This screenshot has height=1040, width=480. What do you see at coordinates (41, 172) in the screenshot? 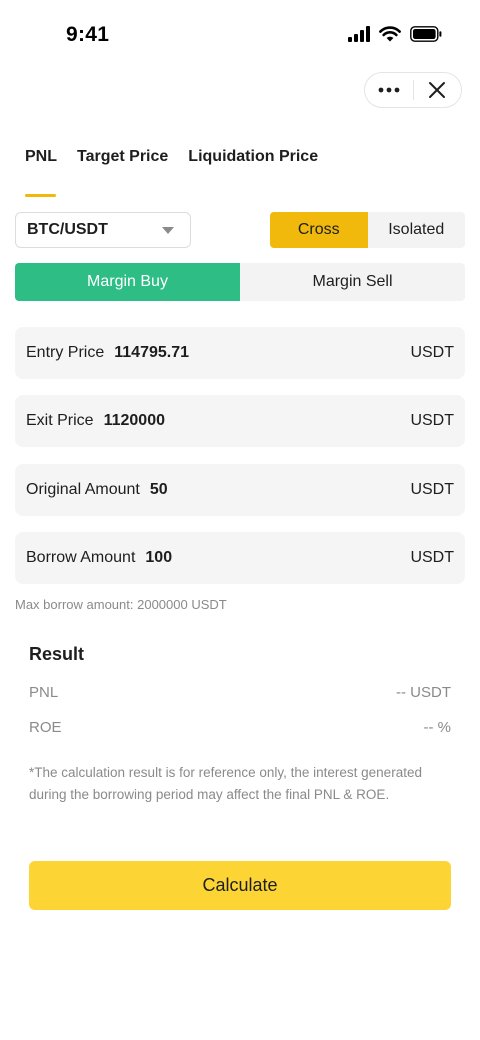
I see `tab-pnl: PNL` at bounding box center [41, 172].